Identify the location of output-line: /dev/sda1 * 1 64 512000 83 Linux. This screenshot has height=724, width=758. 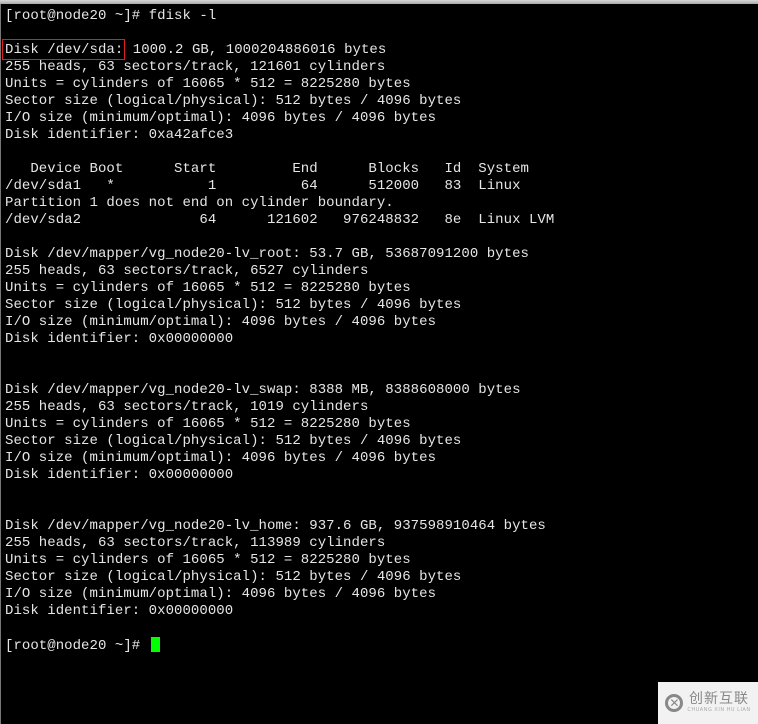
(263, 186).